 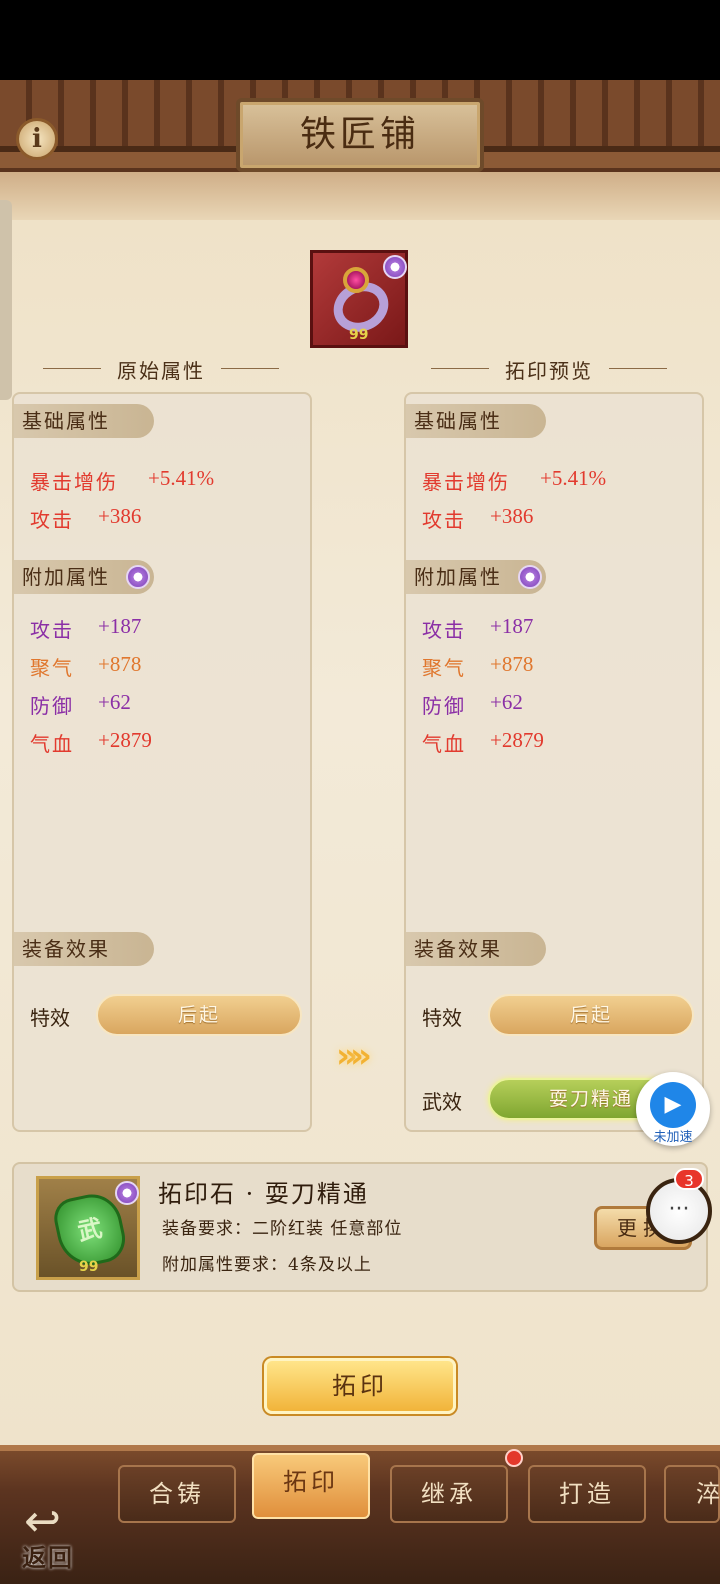 What do you see at coordinates (311, 1486) in the screenshot?
I see `tab-tuoyin: 拓印` at bounding box center [311, 1486].